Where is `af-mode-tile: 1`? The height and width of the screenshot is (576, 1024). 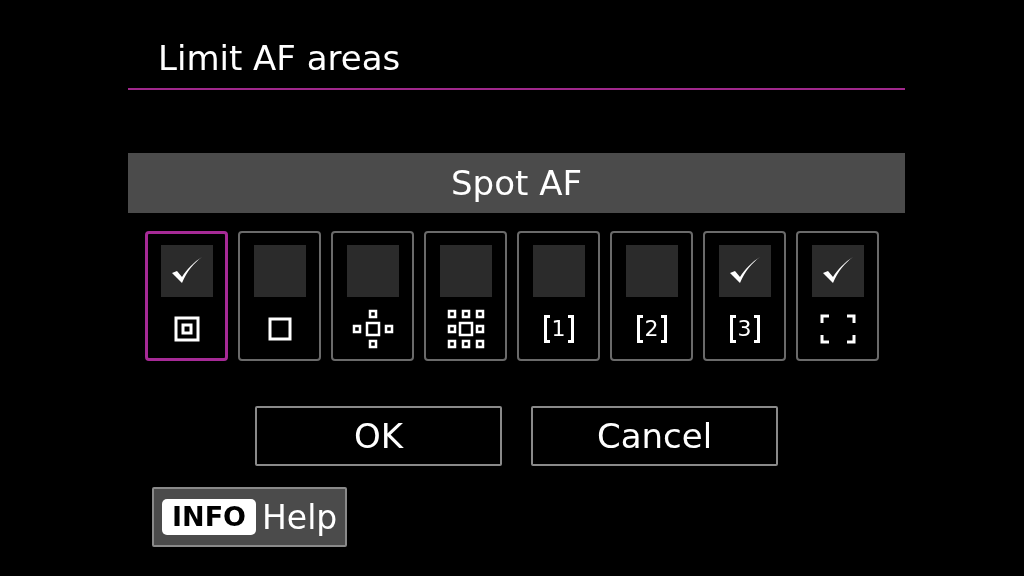 af-mode-tile: 1 is located at coordinates (558, 296).